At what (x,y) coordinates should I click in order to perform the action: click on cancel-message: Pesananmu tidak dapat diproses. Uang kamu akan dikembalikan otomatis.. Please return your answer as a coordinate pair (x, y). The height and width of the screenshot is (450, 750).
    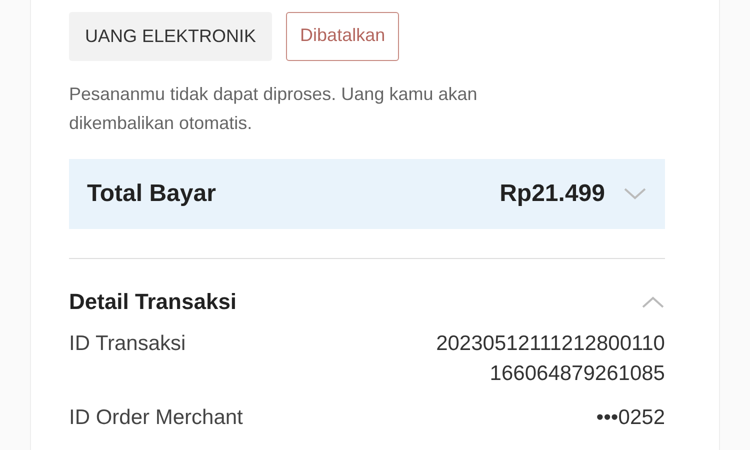
    Looking at the image, I should click on (273, 109).